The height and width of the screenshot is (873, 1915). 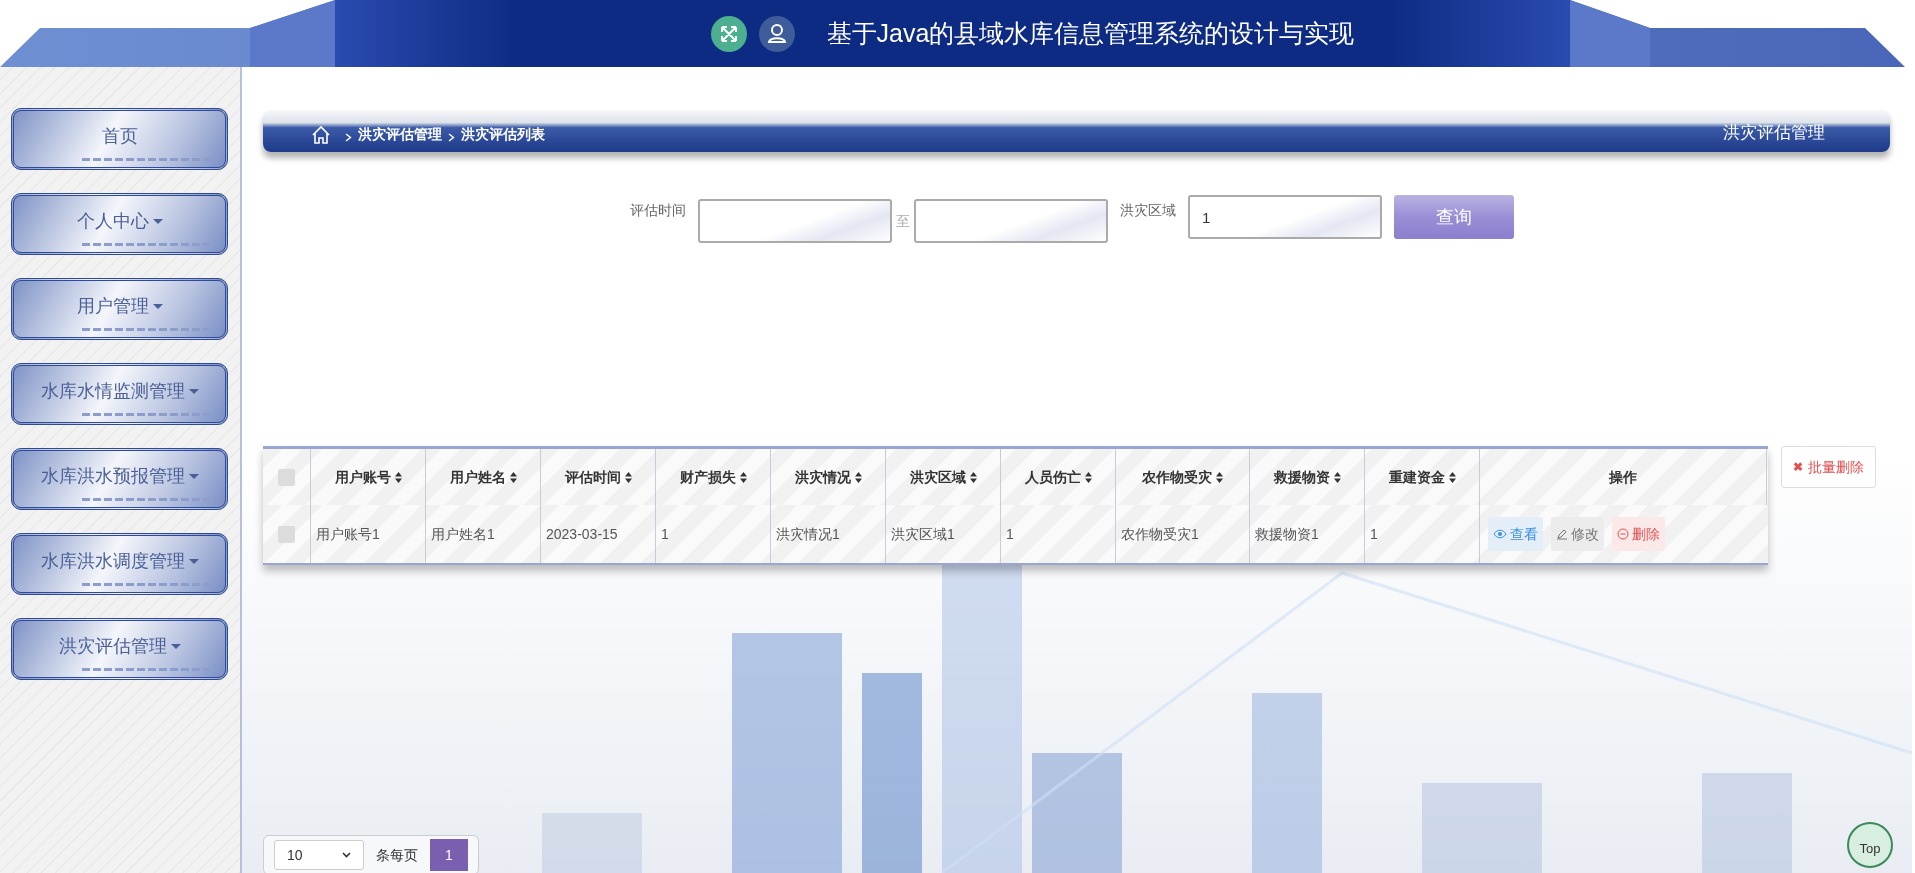 What do you see at coordinates (808, 534) in the screenshot?
I see `table-cell-text: 洪灾情况1` at bounding box center [808, 534].